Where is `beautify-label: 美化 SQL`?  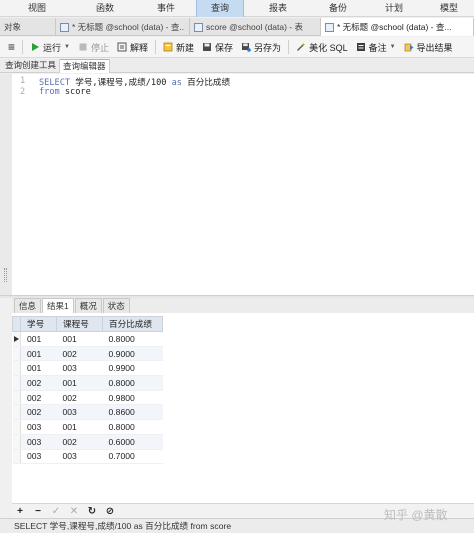 beautify-label: 美化 SQL is located at coordinates (328, 47).